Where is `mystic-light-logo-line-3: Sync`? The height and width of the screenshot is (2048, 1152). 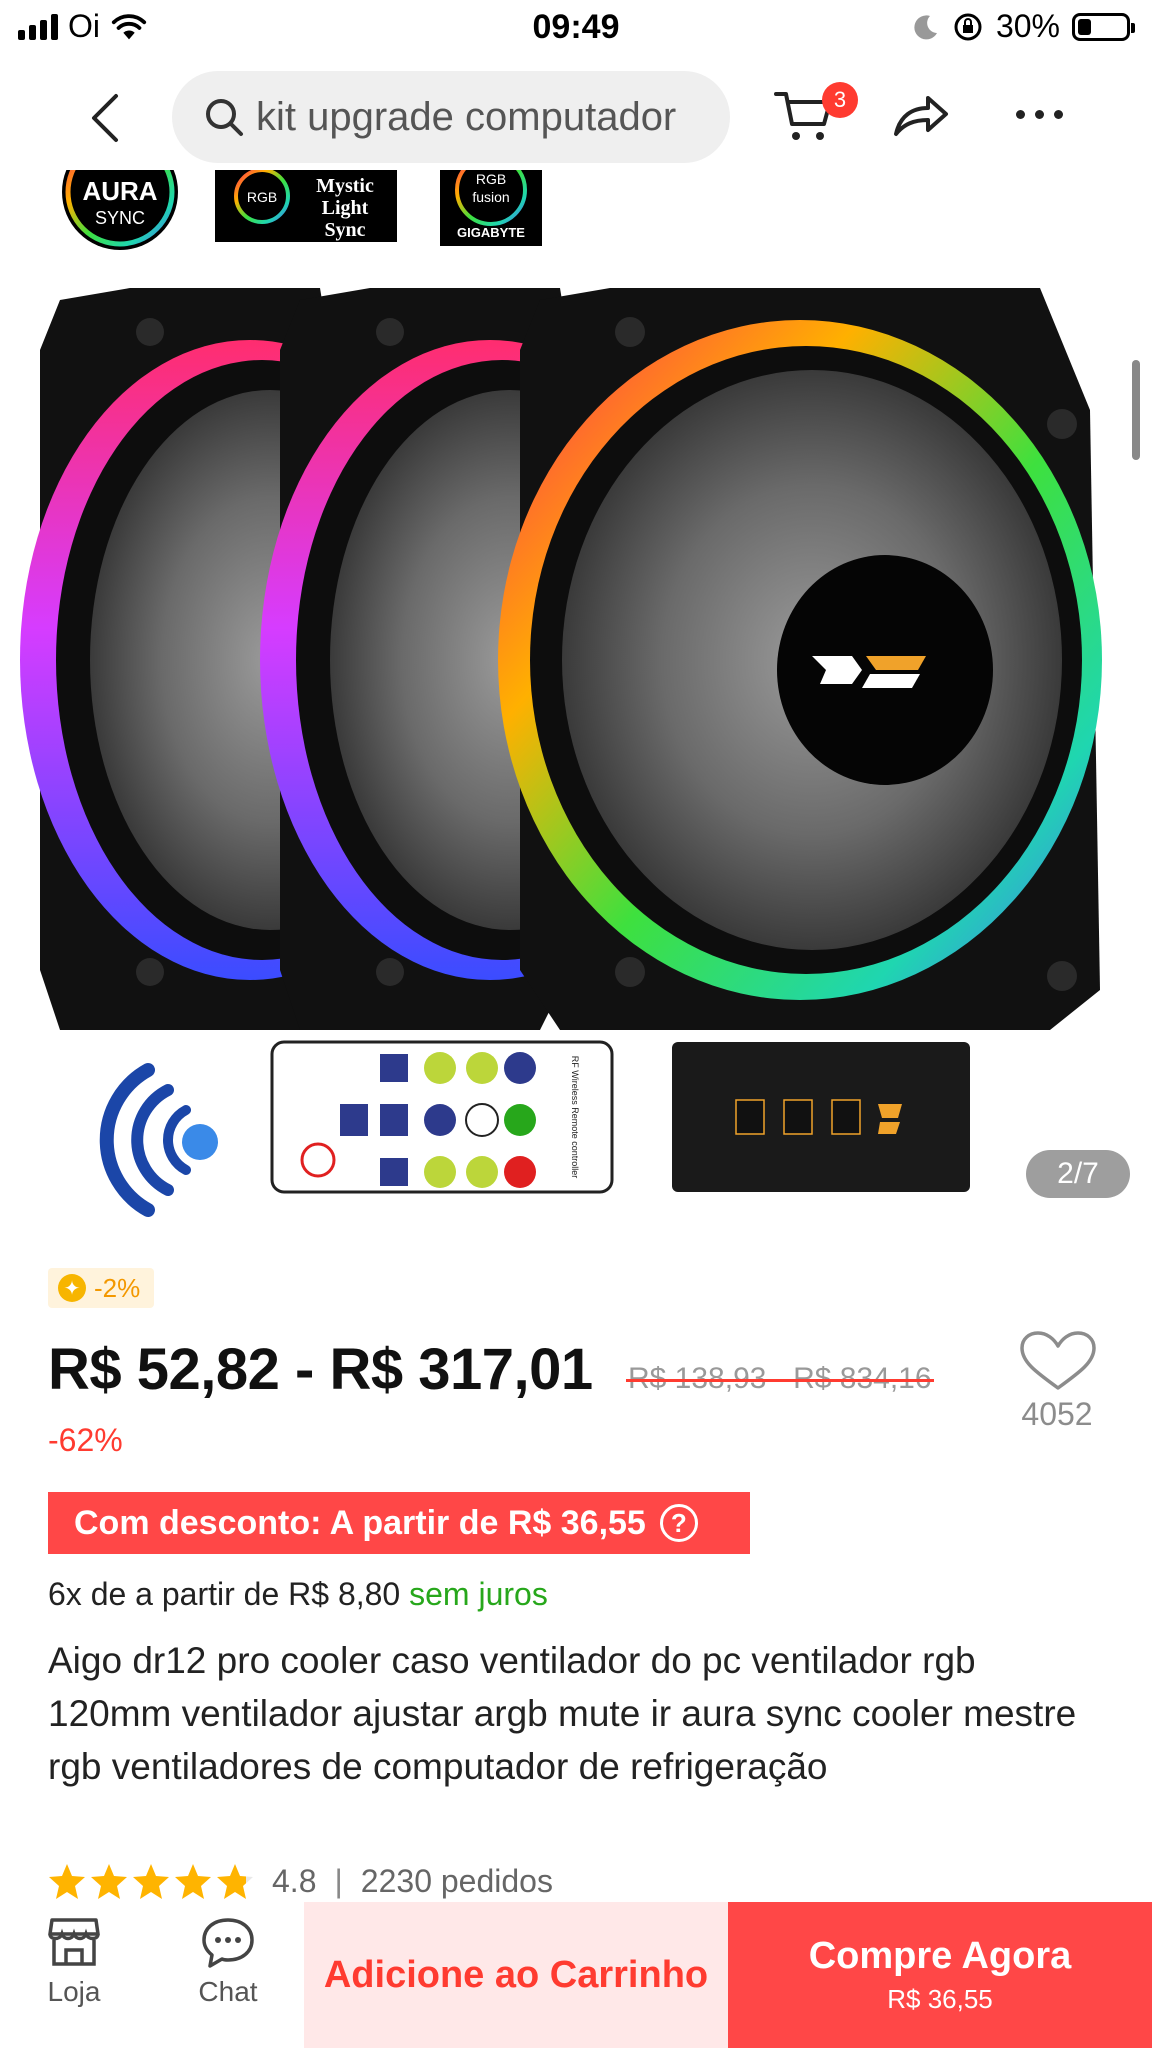
mystic-light-logo-line-3: Sync is located at coordinates (344, 230).